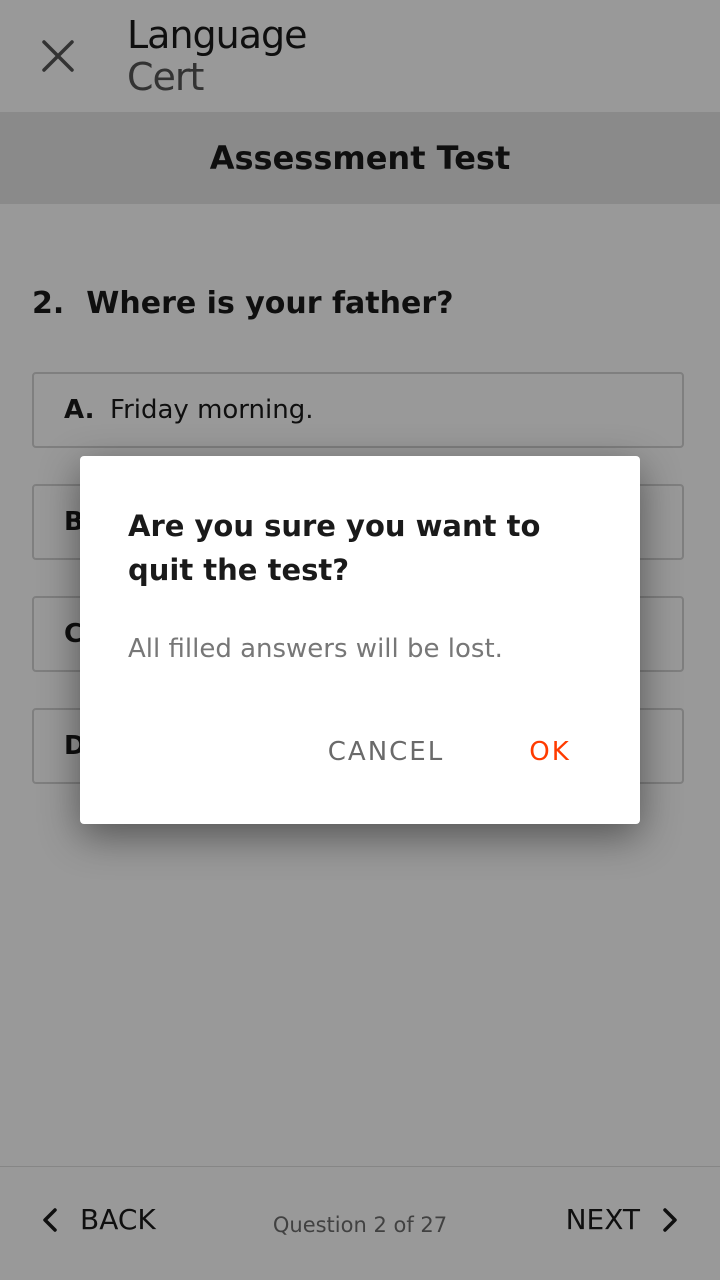 The height and width of the screenshot is (1280, 720). What do you see at coordinates (334, 548) in the screenshot?
I see `dialog-title: Are you sure you want to quit the test?` at bounding box center [334, 548].